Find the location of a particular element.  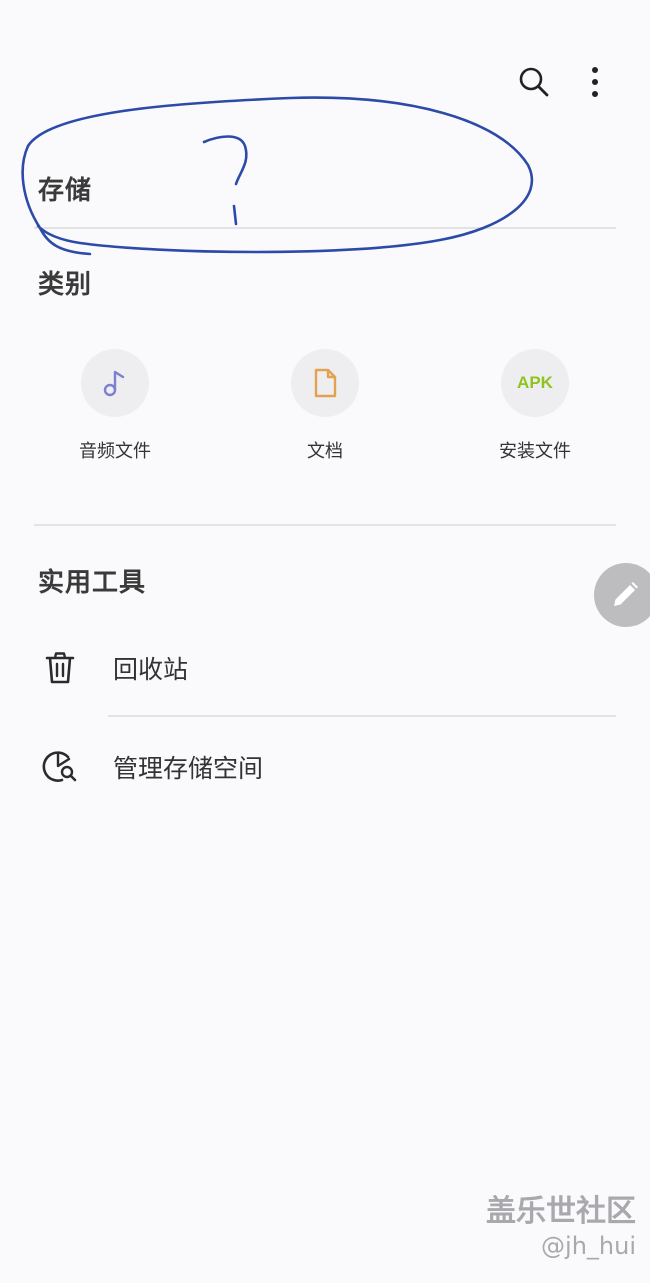

category-install-files: APK 安装文件 is located at coordinates (535, 406).